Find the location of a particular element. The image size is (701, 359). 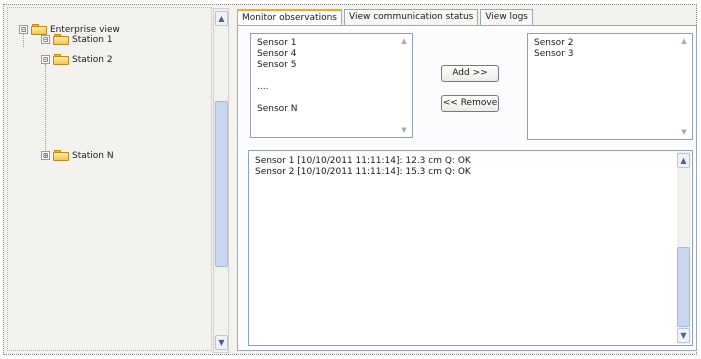

tree-node-label: Station 1 is located at coordinates (92, 39).